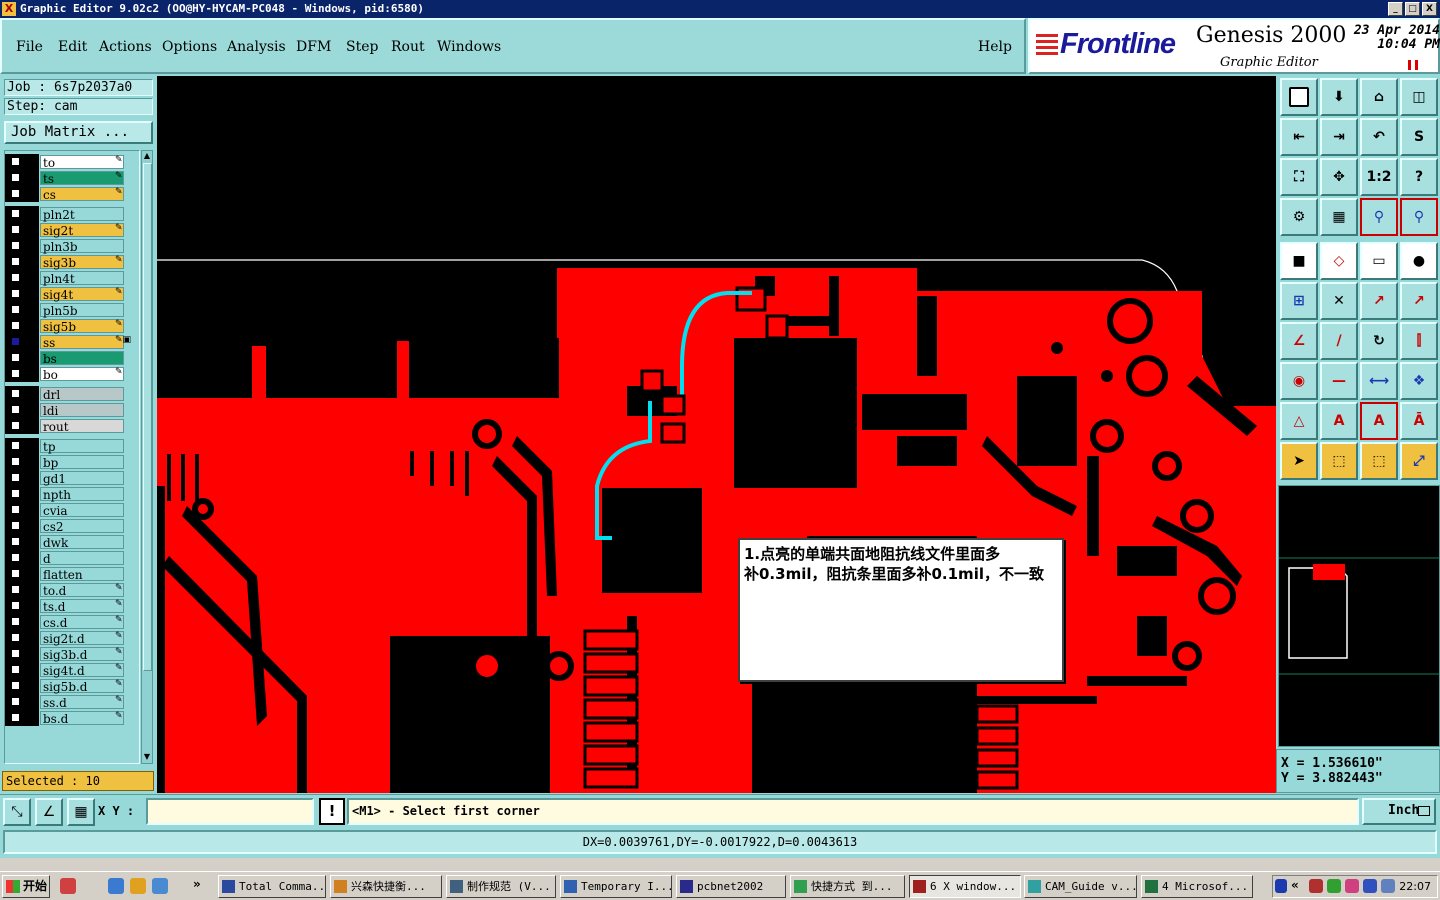  What do you see at coordinates (147, 757) in the screenshot?
I see `scroll-down-icon: ▼` at bounding box center [147, 757].